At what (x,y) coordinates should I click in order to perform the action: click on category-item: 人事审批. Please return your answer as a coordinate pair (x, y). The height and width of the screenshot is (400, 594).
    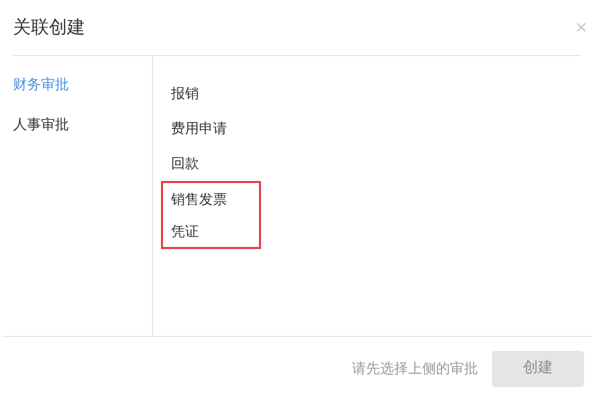
    Looking at the image, I should click on (82, 124).